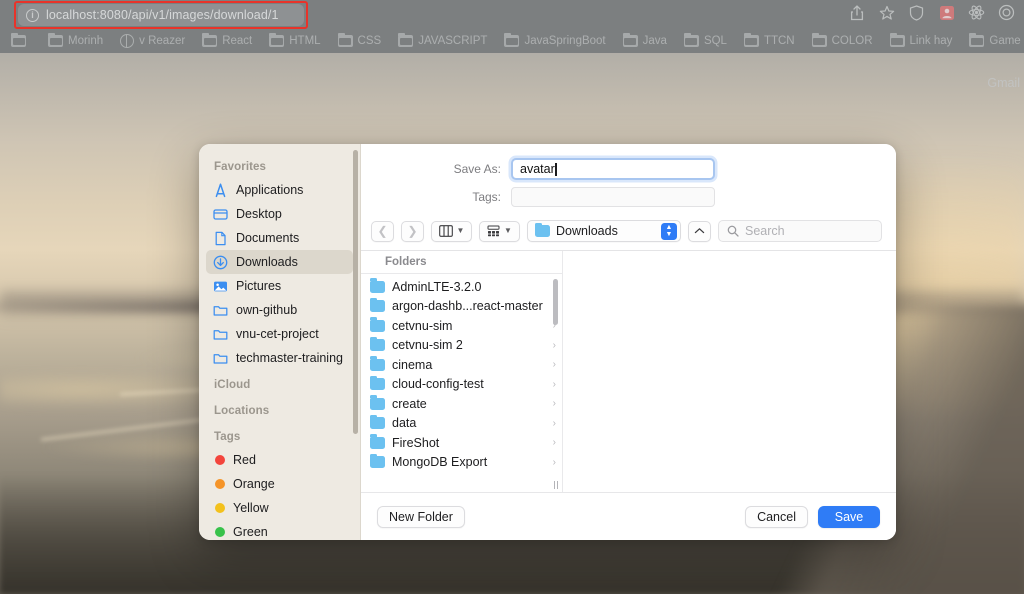 The width and height of the screenshot is (1024, 594). I want to click on folder-name: cloud-config-test, so click(438, 384).